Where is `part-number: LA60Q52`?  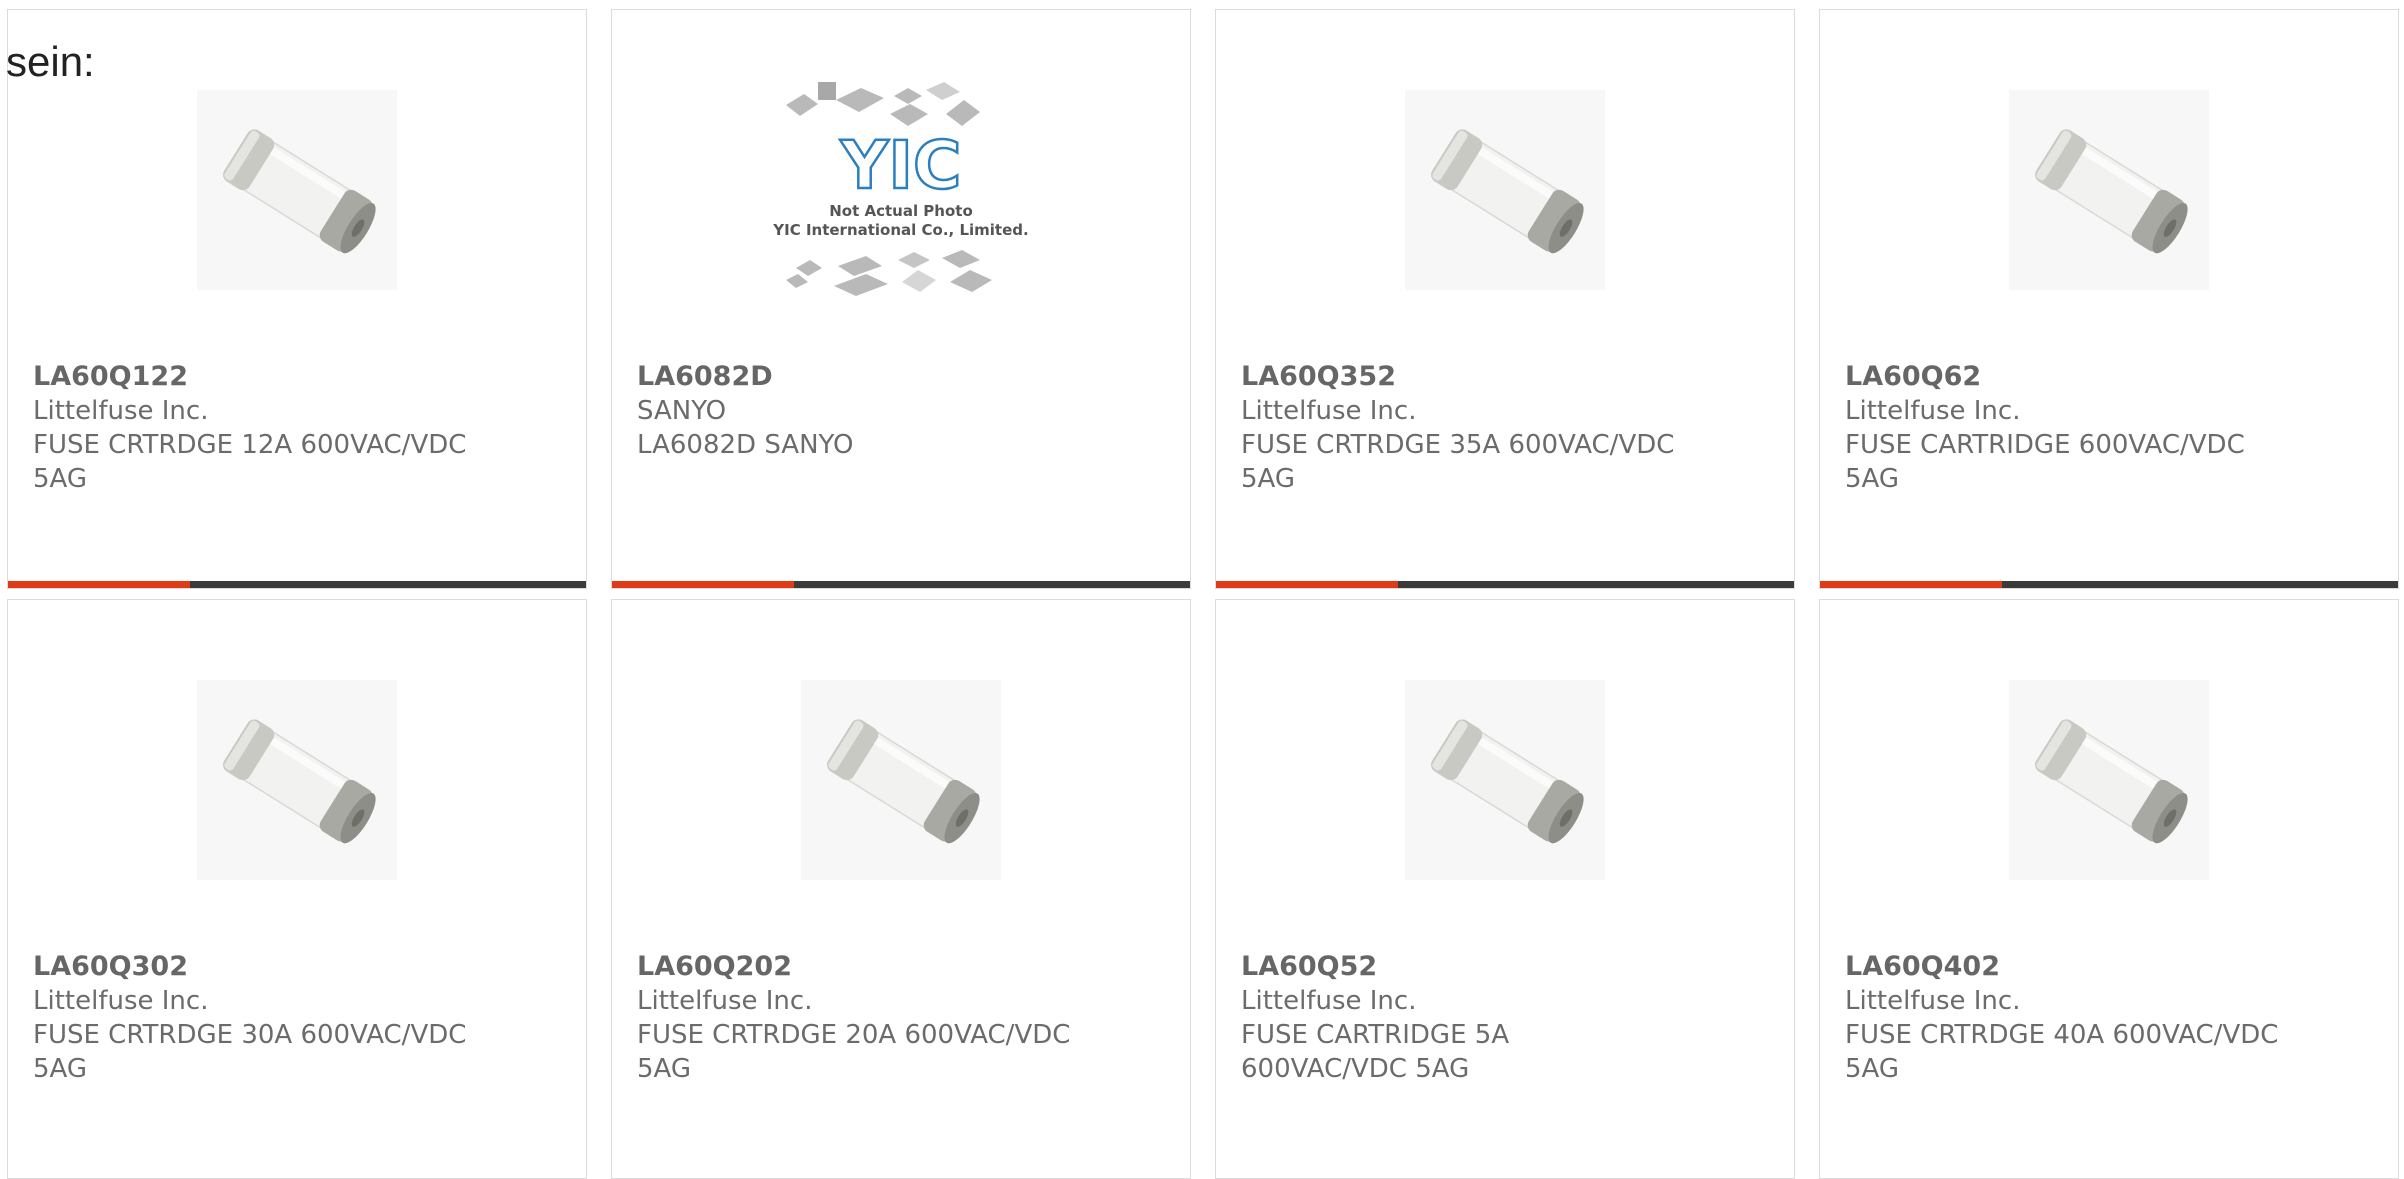
part-number: LA60Q52 is located at coordinates (1467, 967).